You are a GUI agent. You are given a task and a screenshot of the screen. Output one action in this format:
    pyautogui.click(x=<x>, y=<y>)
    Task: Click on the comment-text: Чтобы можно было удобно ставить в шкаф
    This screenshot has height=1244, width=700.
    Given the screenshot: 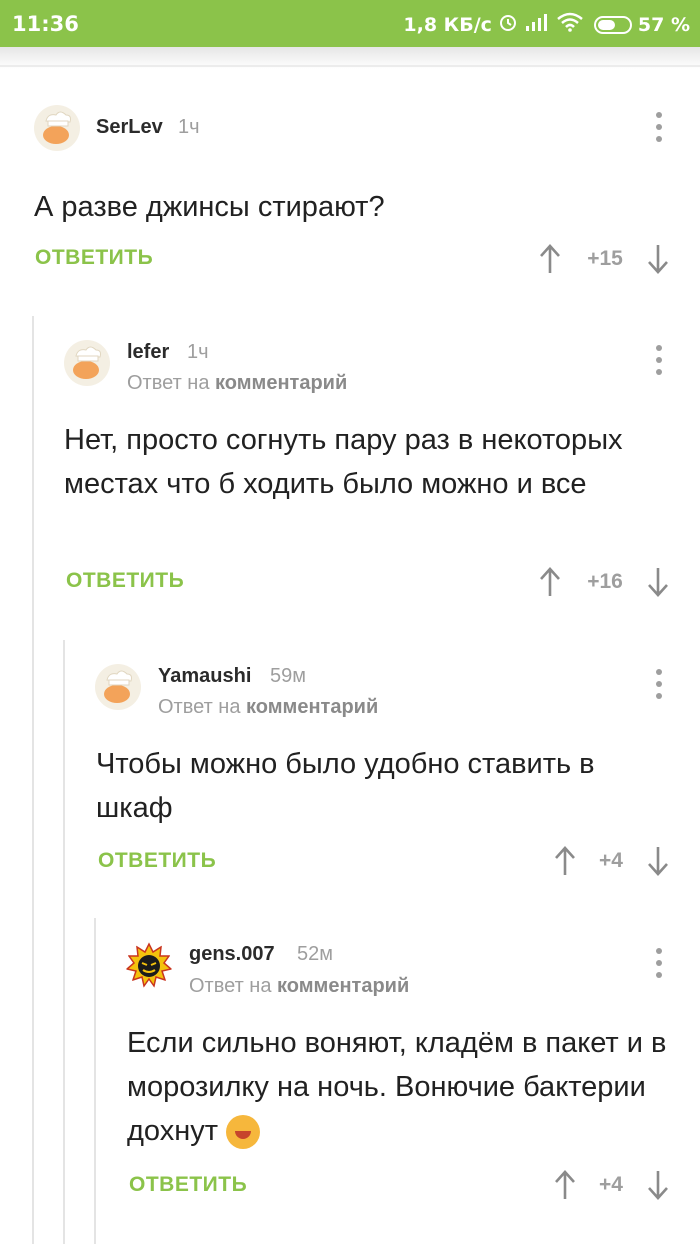 What is the action you would take?
    pyautogui.click(x=345, y=786)
    